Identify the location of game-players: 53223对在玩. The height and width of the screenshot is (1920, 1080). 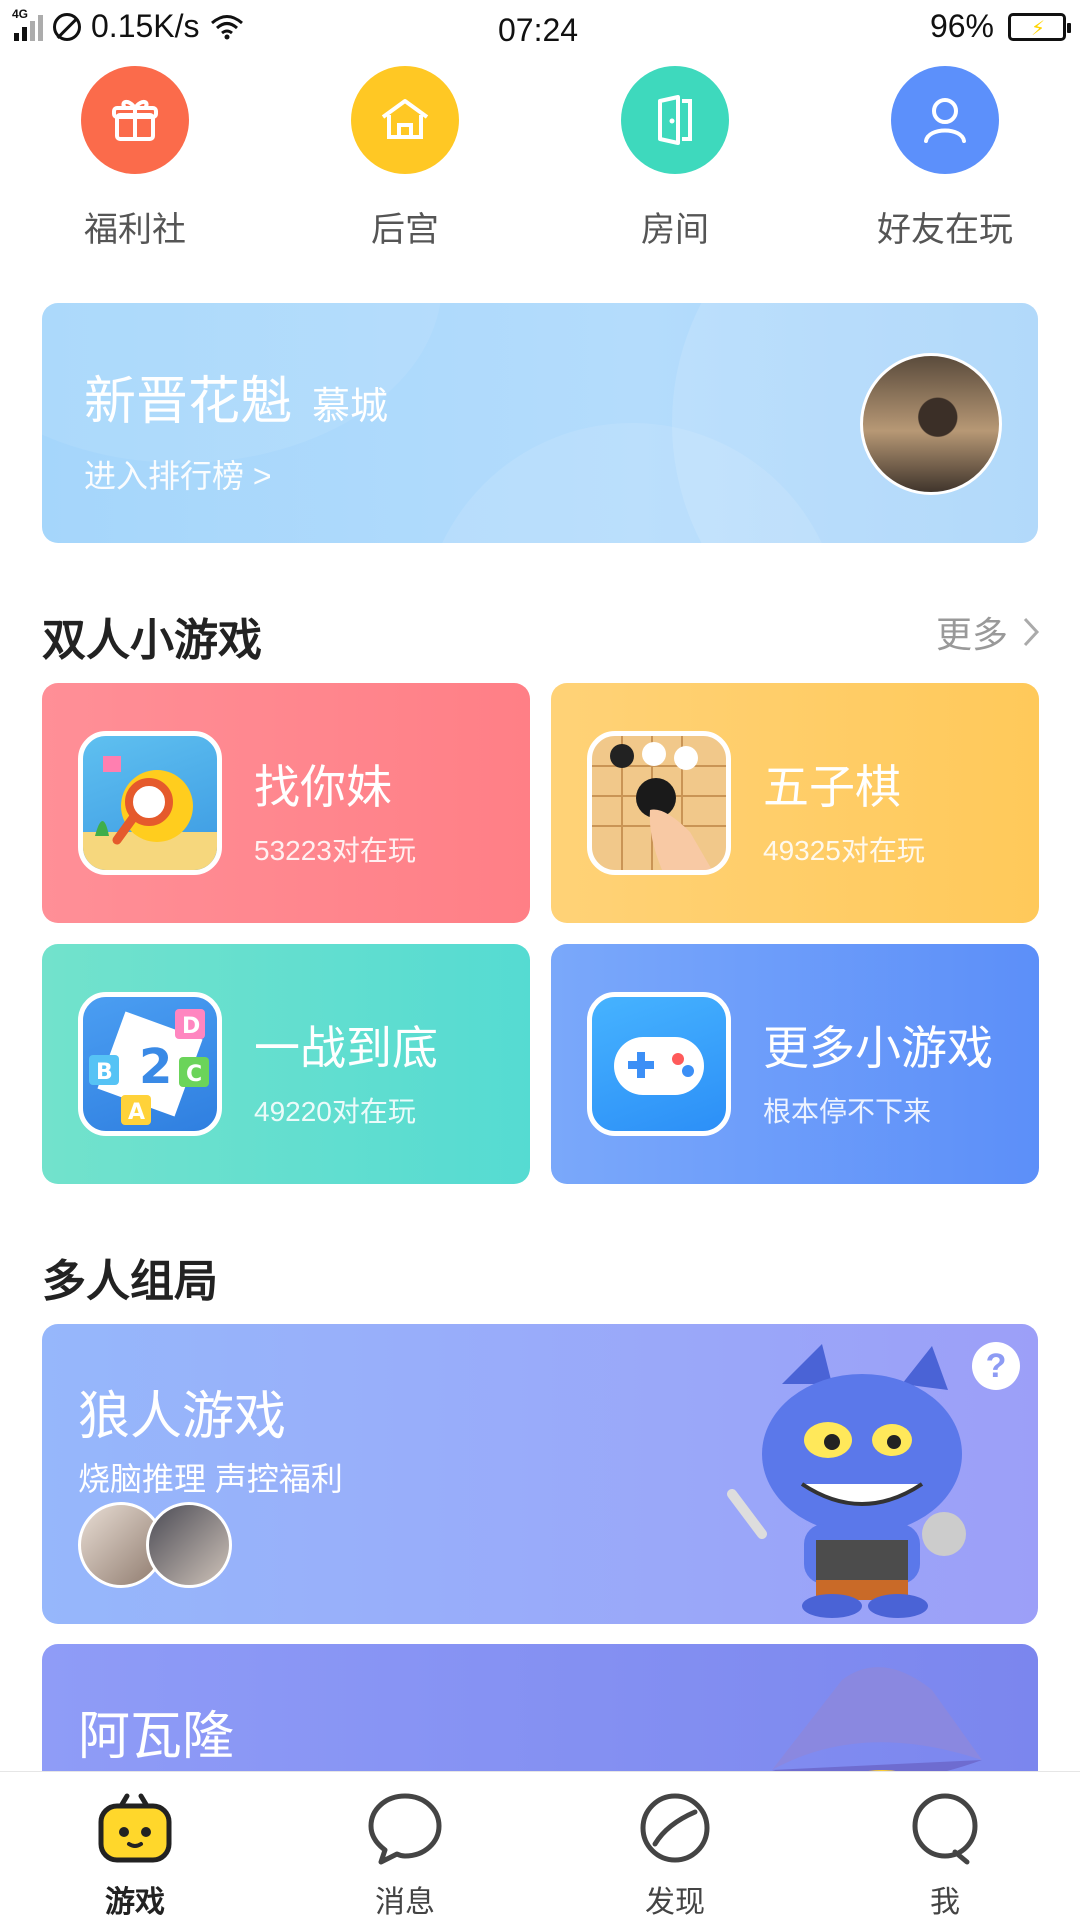
(335, 850).